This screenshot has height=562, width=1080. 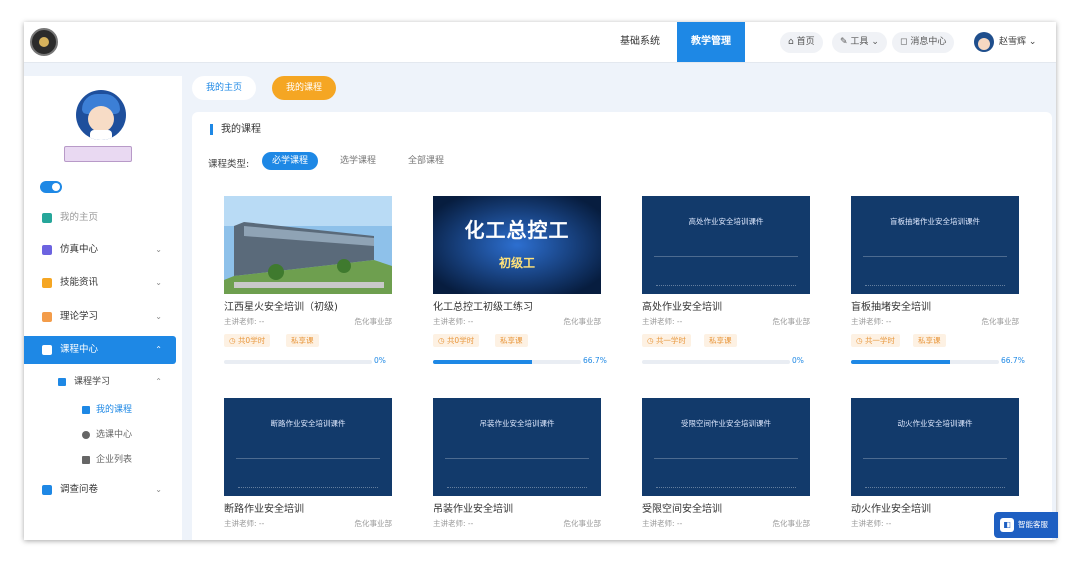 What do you see at coordinates (100, 283) in the screenshot?
I see `sidebar-item-skill-news: 技能资讯 ⌄` at bounding box center [100, 283].